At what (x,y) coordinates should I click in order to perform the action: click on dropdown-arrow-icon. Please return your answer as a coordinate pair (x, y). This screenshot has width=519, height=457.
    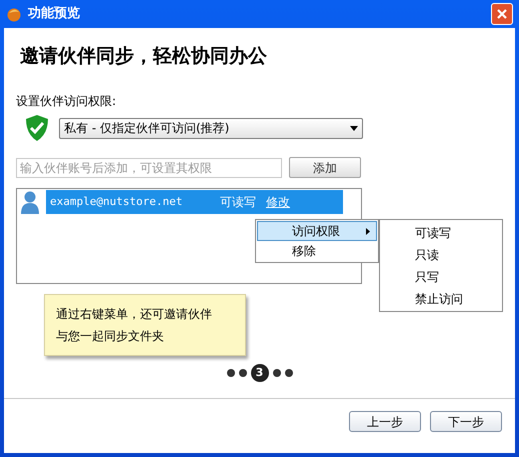
    Looking at the image, I should click on (354, 128).